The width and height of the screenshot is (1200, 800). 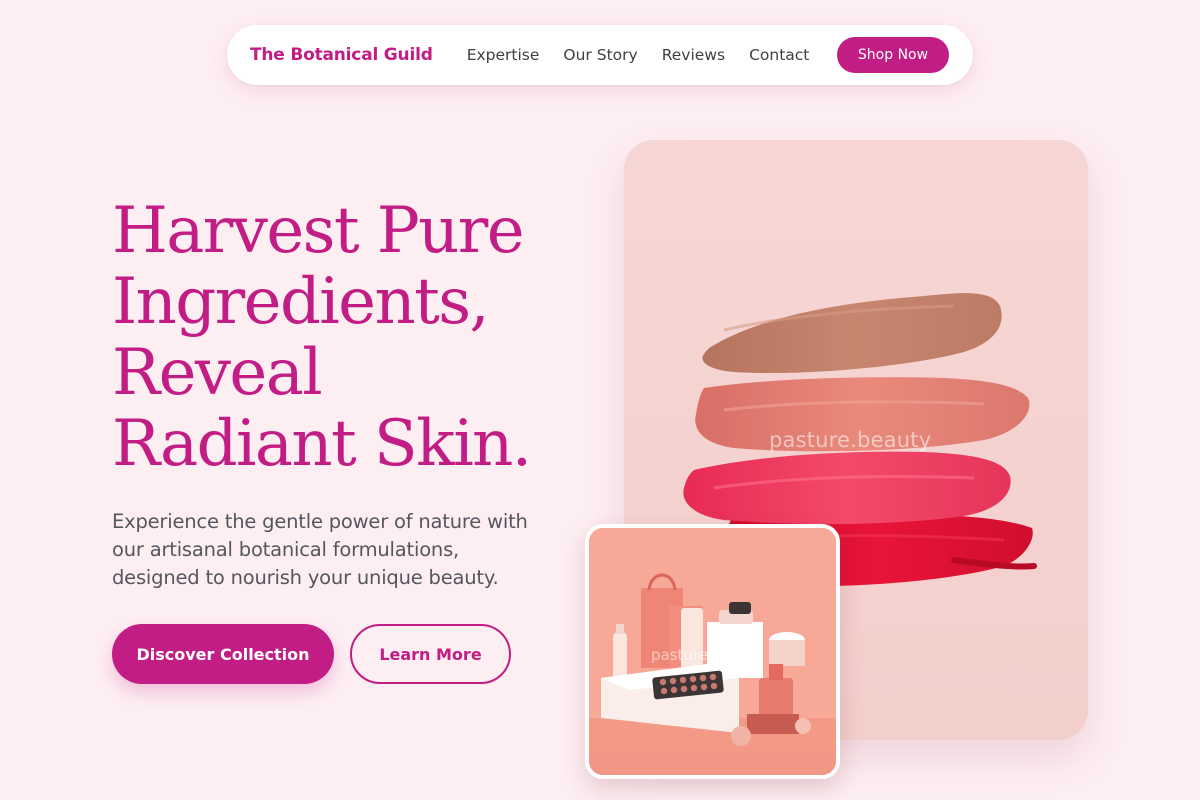 What do you see at coordinates (850, 440) in the screenshot?
I see `main-image-watermark: pasture.beauty` at bounding box center [850, 440].